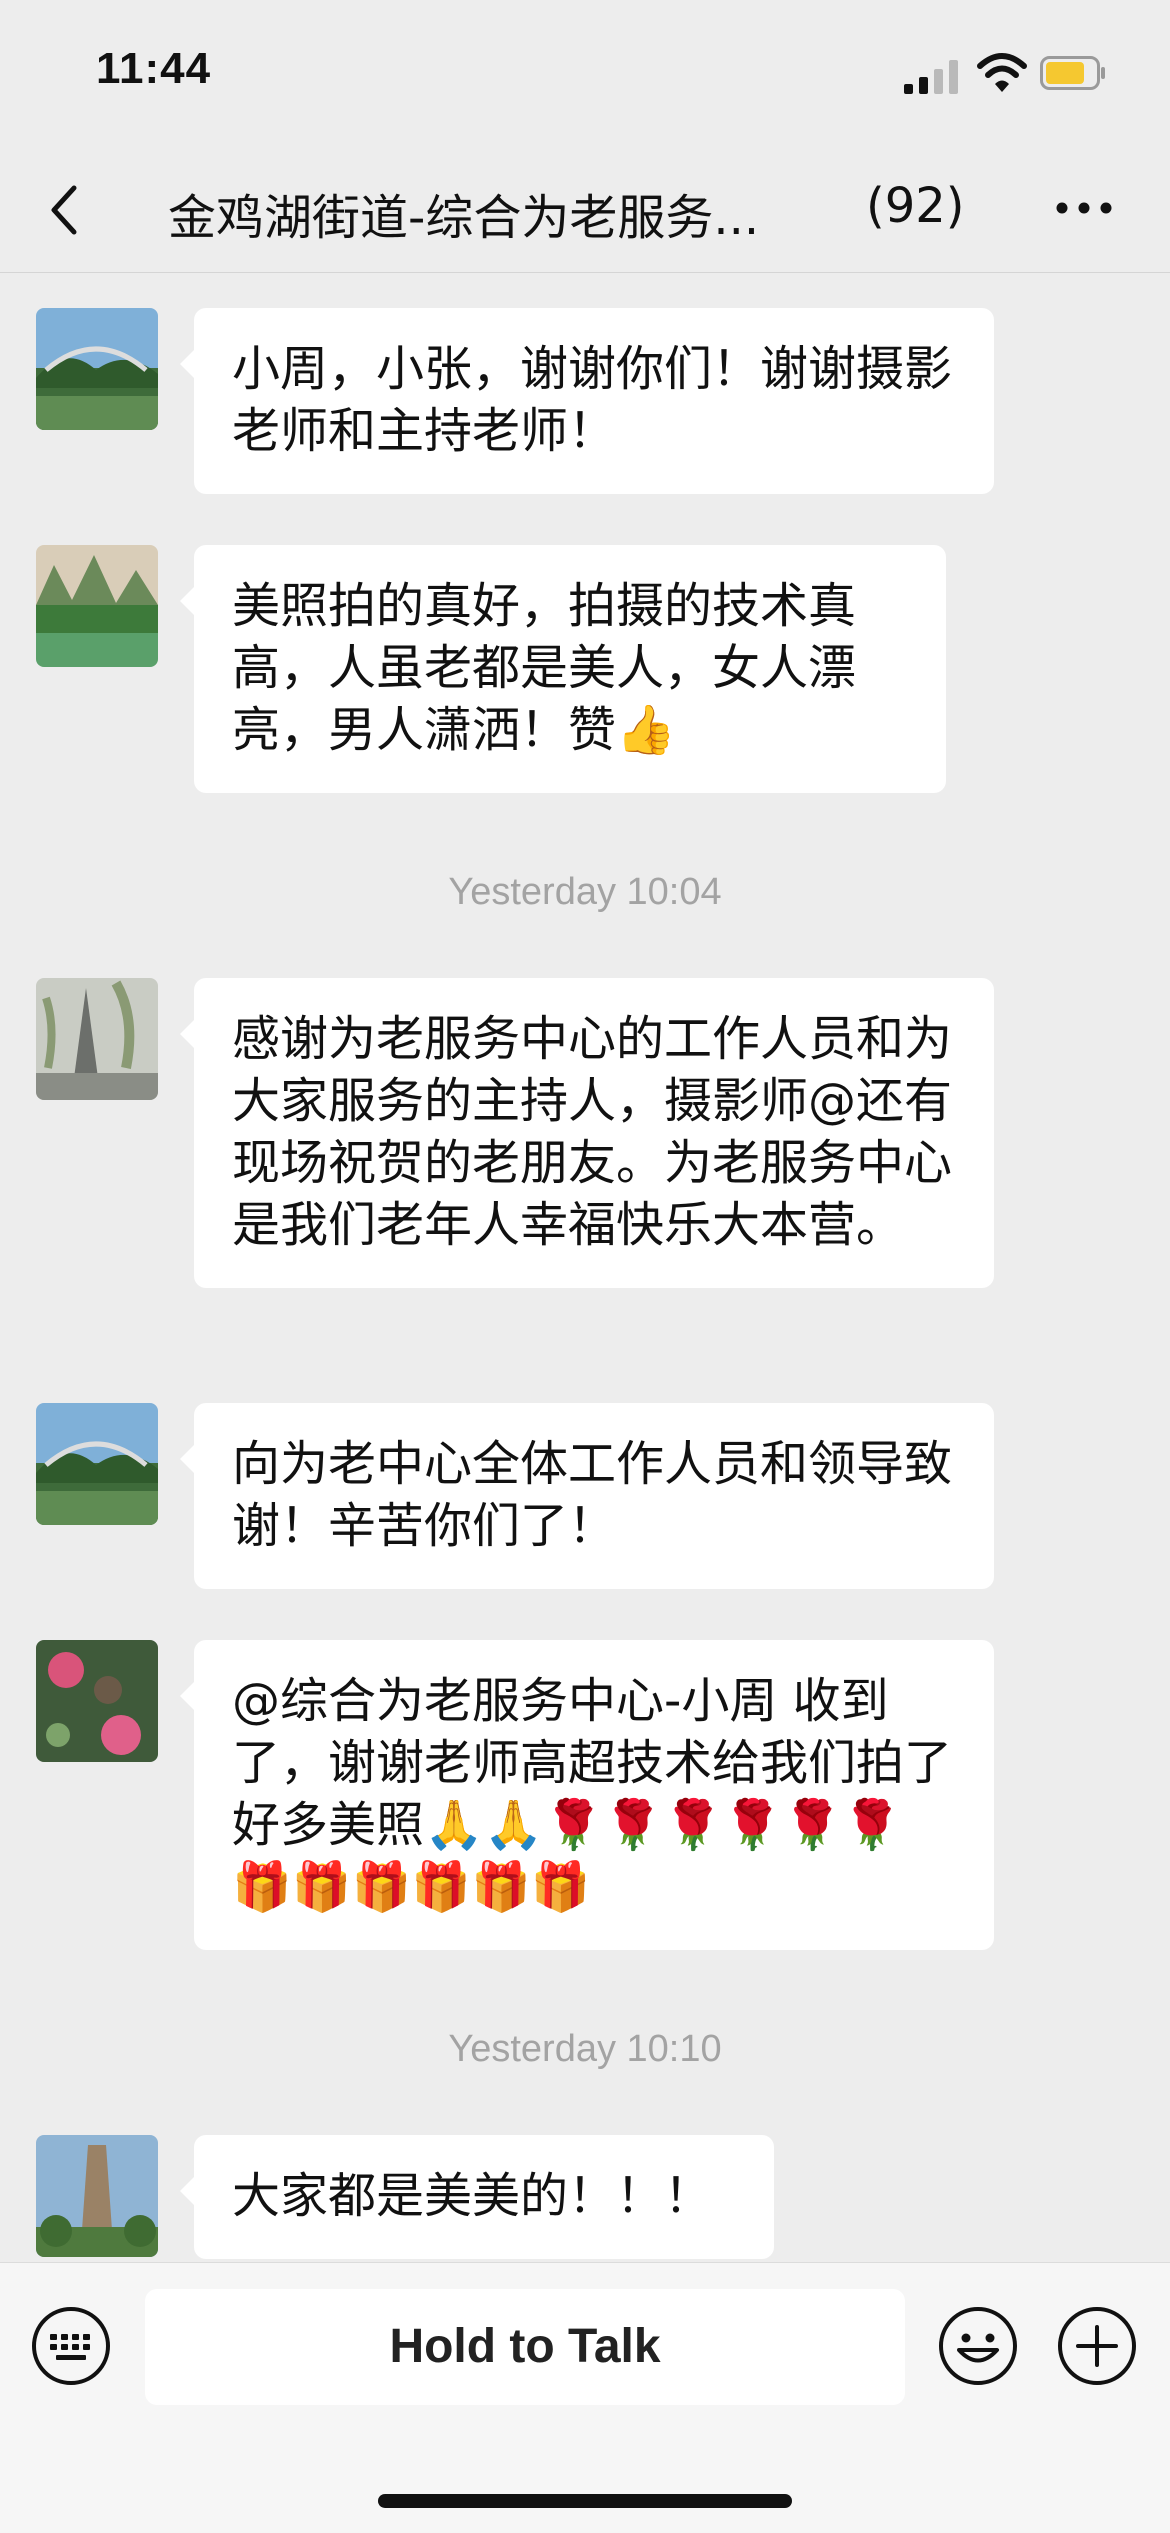  Describe the element at coordinates (585, 892) in the screenshot. I see `timestamp: Yesterday 10:04` at that location.